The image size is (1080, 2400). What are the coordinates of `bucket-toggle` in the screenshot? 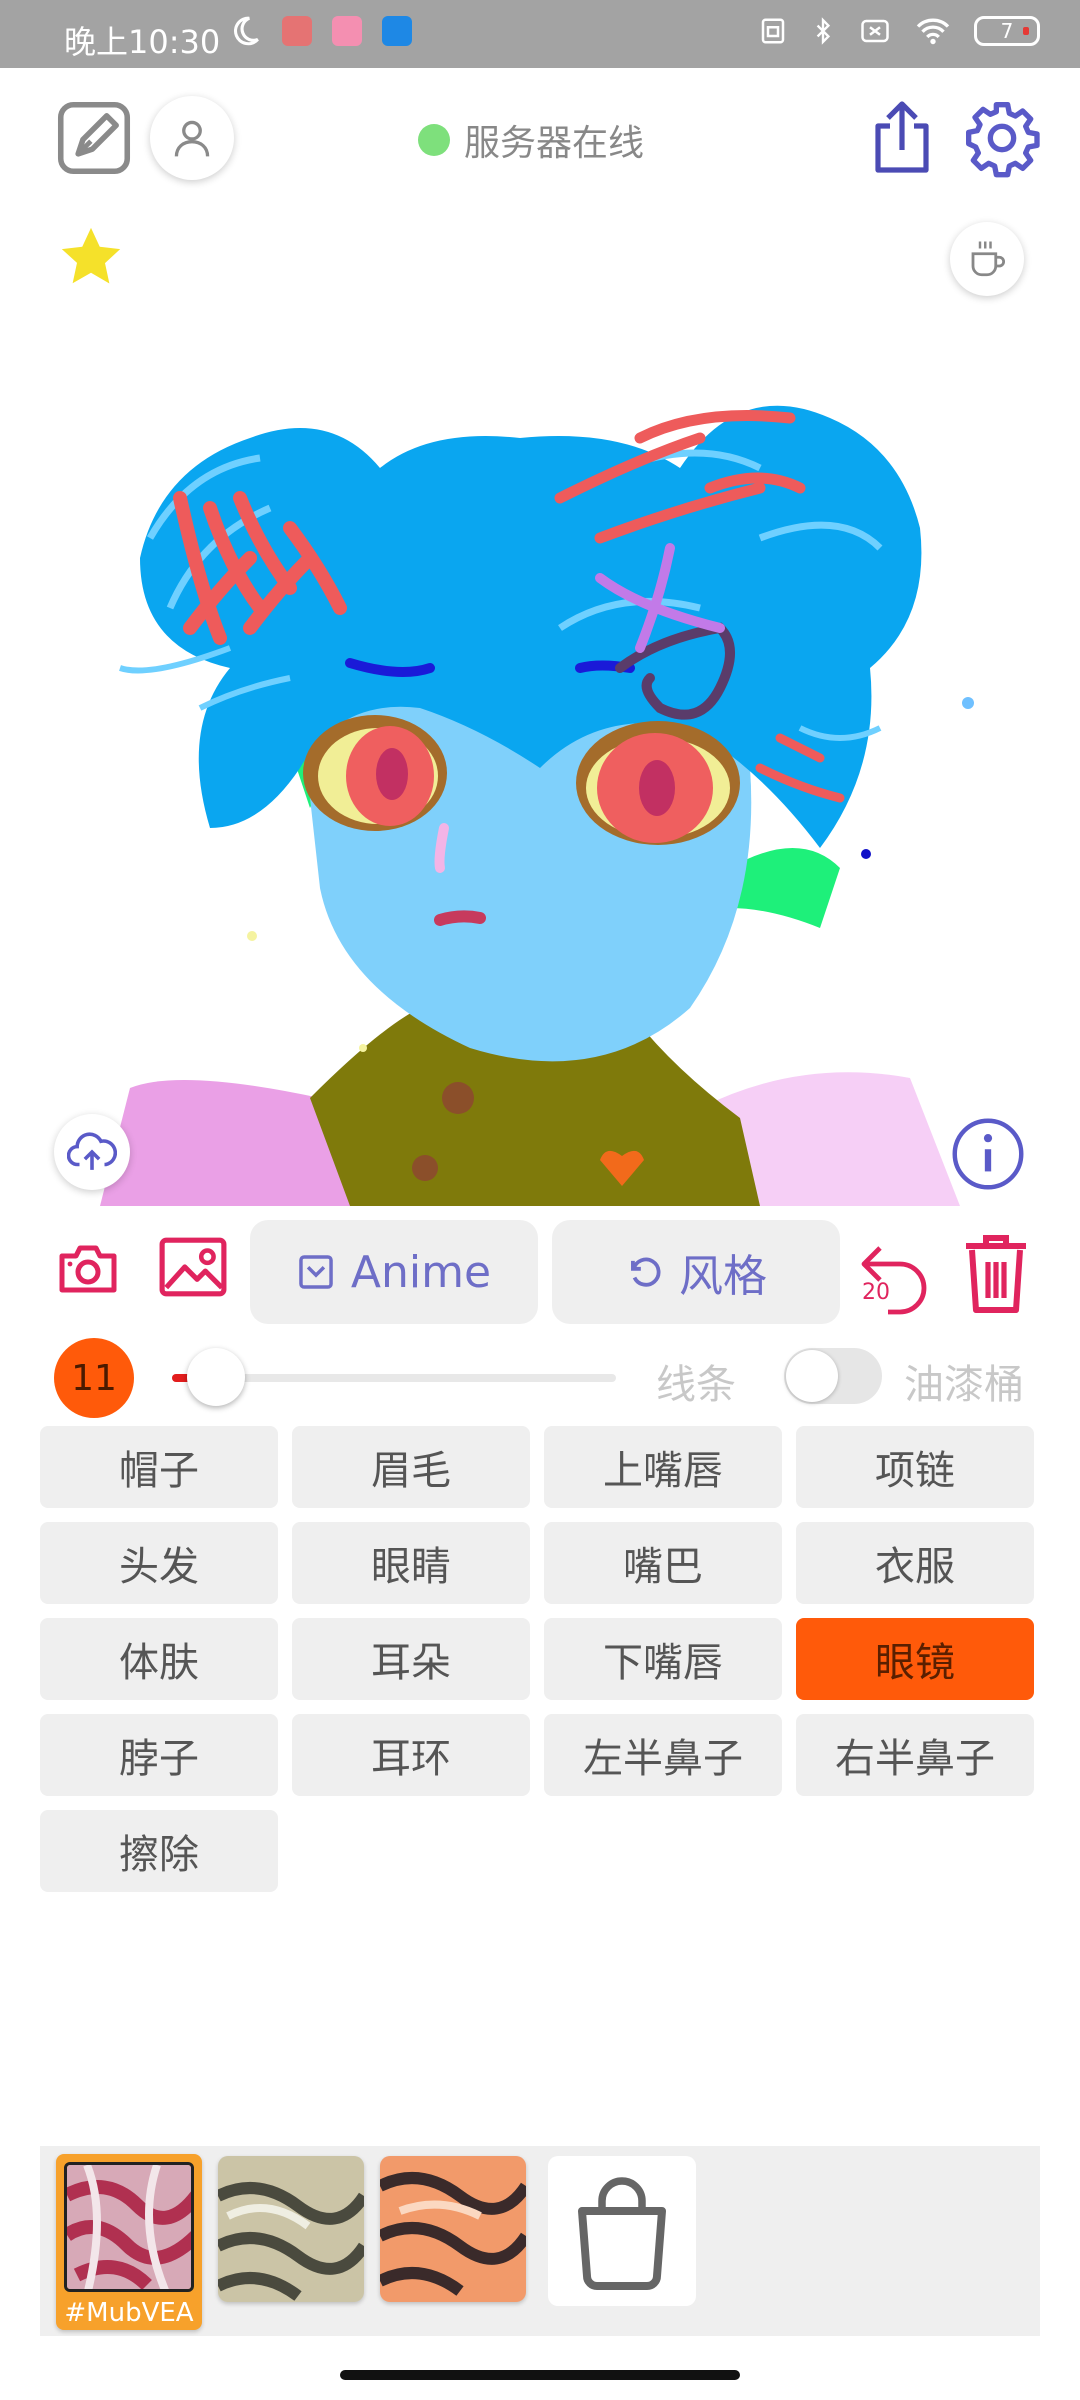 It's located at (833, 1376).